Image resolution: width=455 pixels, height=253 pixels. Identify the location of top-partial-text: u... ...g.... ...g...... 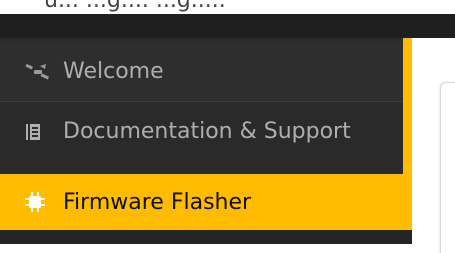
(135, 6).